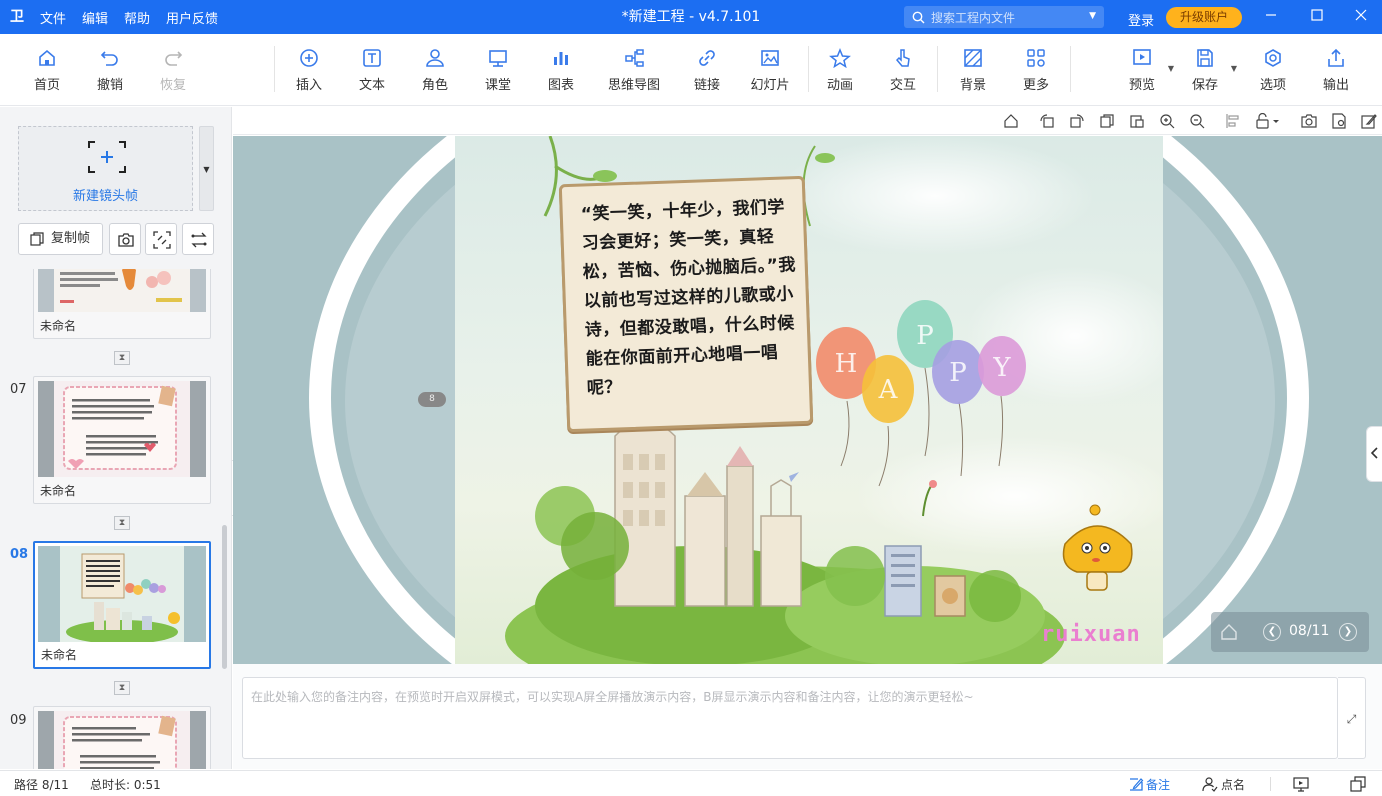  I want to click on toolbar-mindmap-button: 思维导图, so click(634, 70).